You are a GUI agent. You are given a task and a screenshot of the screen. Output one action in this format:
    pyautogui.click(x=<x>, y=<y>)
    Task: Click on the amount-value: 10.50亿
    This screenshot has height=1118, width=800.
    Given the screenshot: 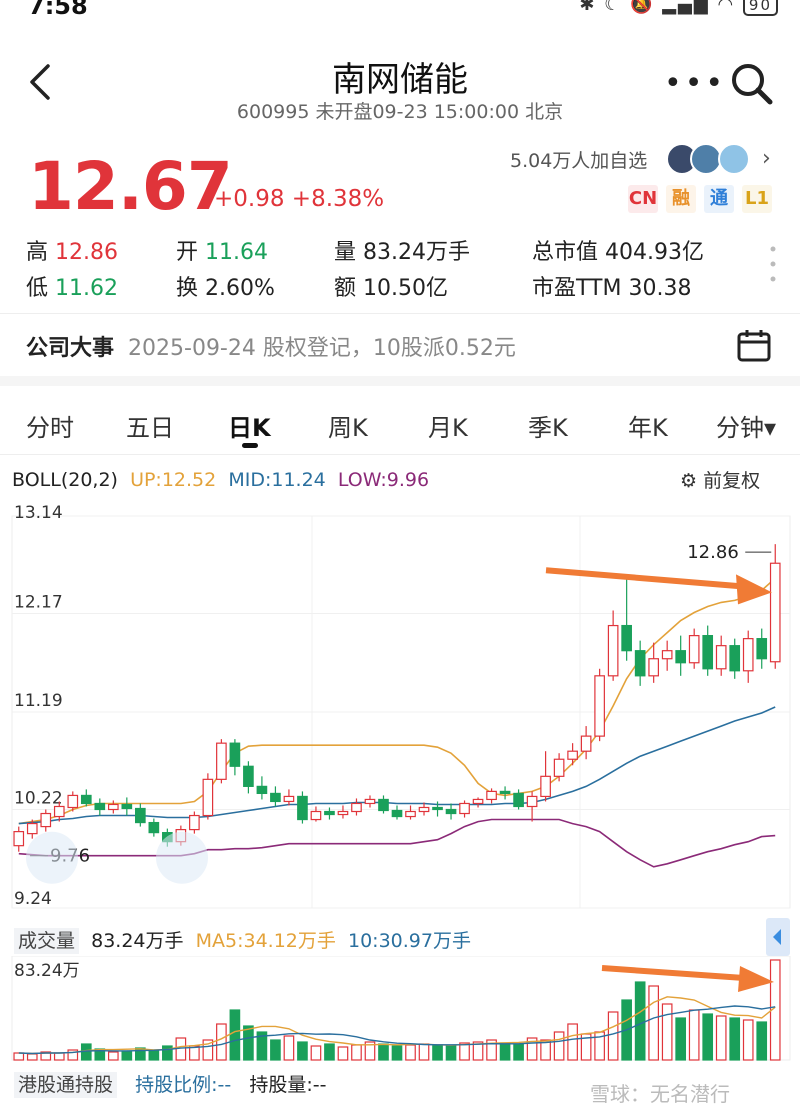 What is the action you would take?
    pyautogui.click(x=405, y=288)
    